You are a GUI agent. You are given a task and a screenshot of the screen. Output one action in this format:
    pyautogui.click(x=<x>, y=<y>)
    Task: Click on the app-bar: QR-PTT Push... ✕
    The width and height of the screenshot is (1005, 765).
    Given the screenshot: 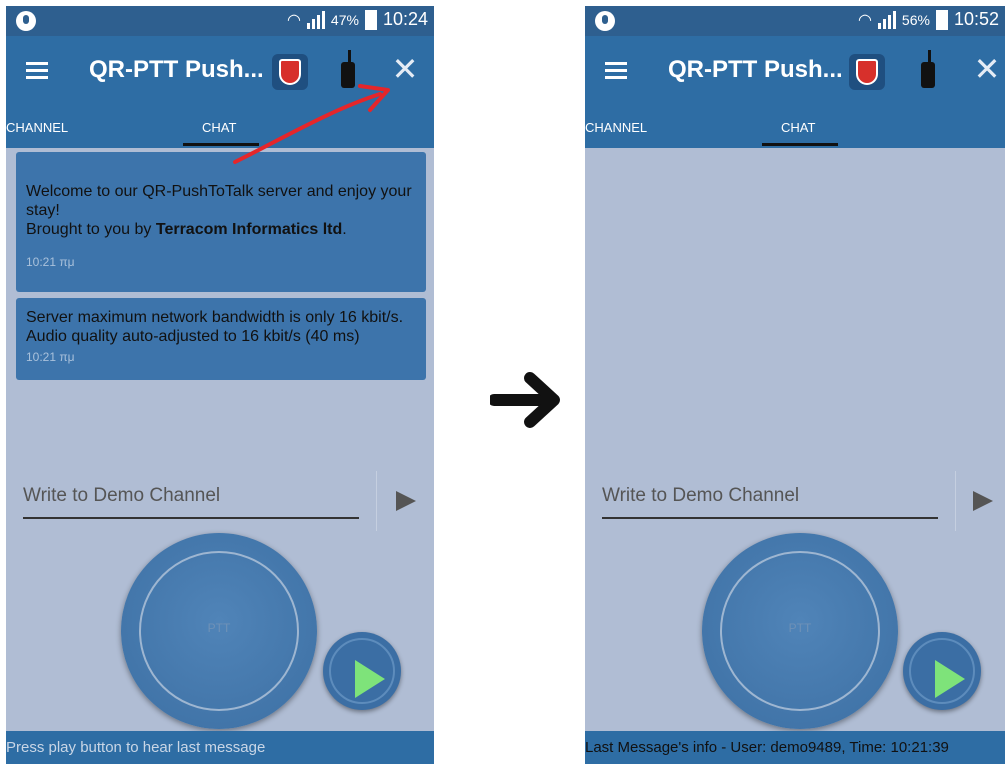 What is the action you would take?
    pyautogui.click(x=795, y=72)
    